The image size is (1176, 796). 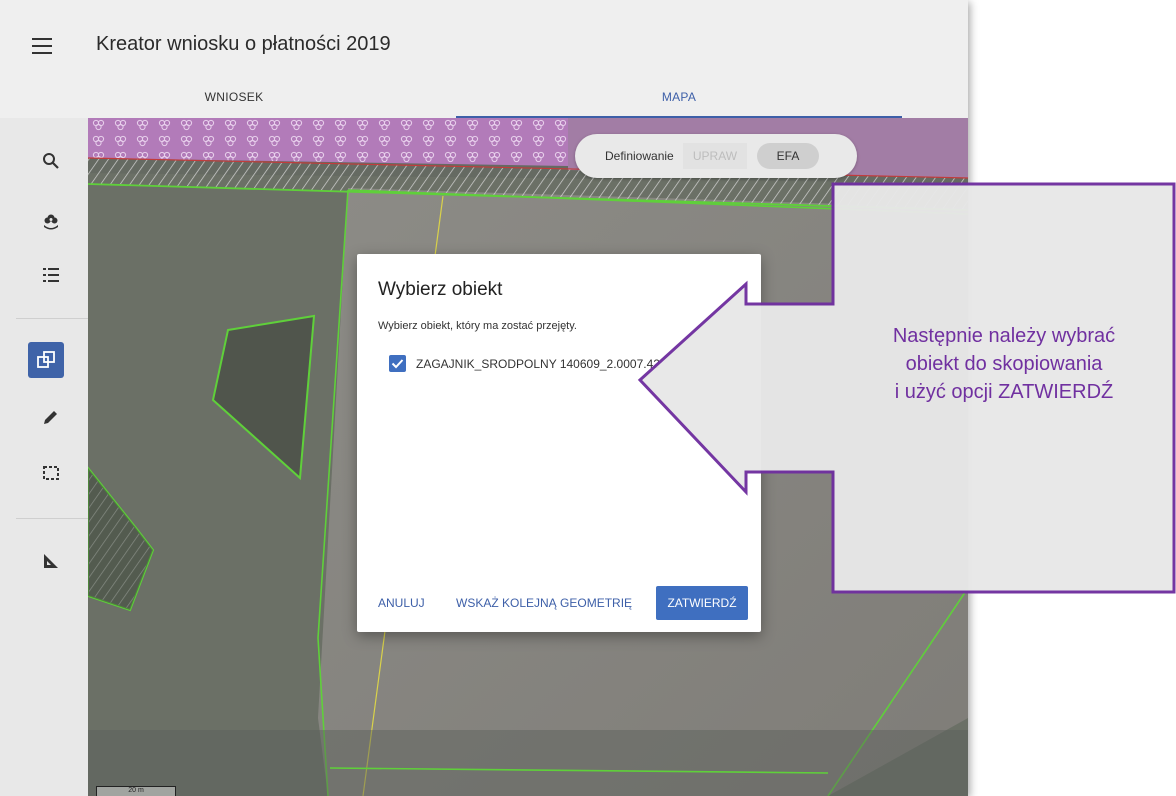 I want to click on pencil-icon, so click(x=51, y=417).